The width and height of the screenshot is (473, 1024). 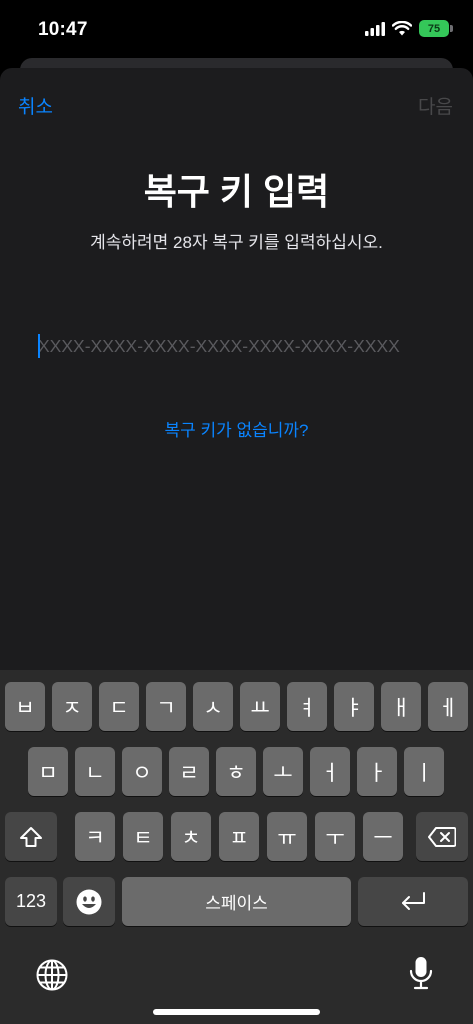 What do you see at coordinates (236, 29) in the screenshot?
I see `status-bar: 10:47 75` at bounding box center [236, 29].